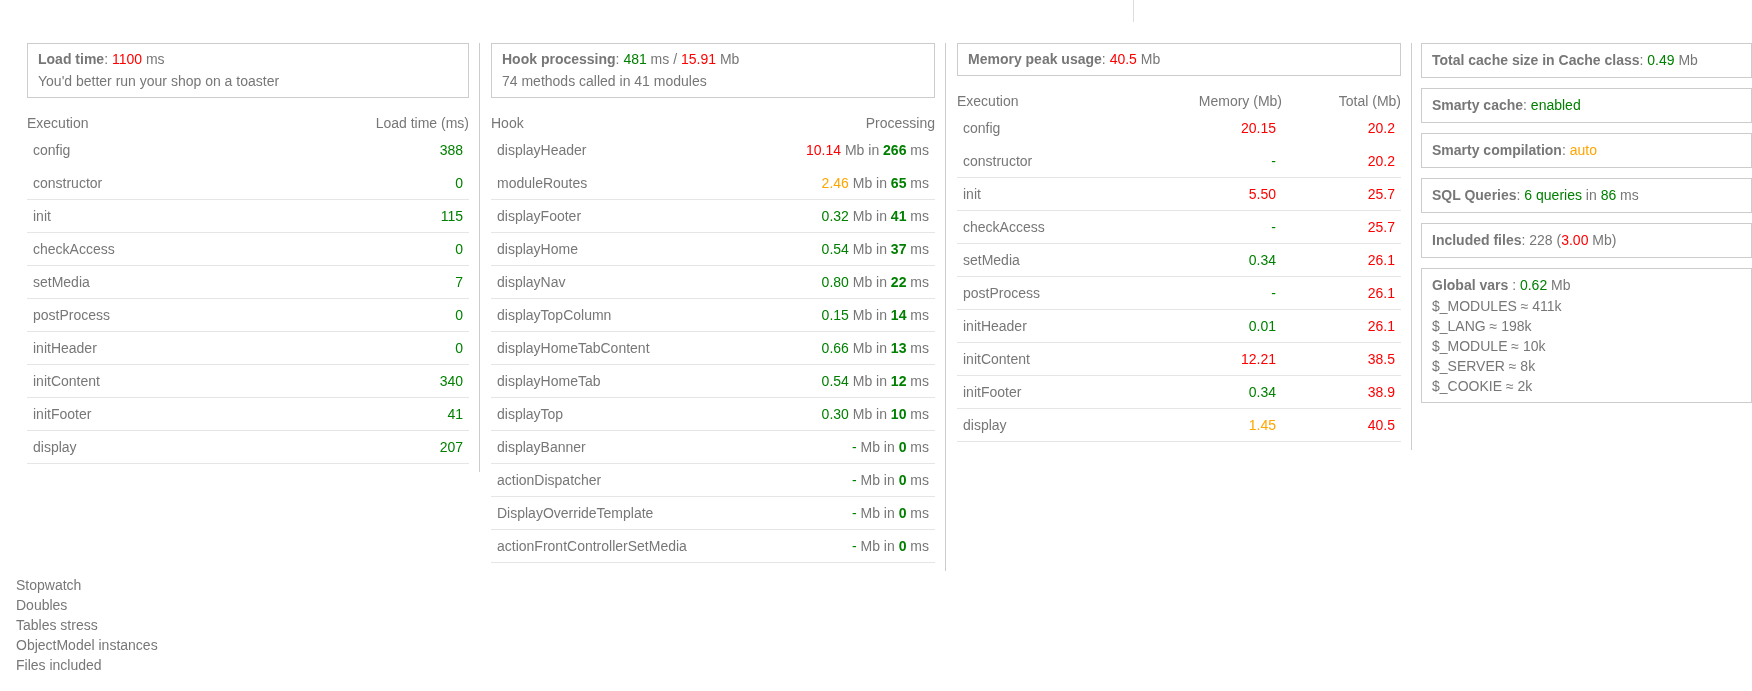  What do you see at coordinates (875, 215) in the screenshot?
I see `table-cell: 0.32 Mb in 41 ms` at bounding box center [875, 215].